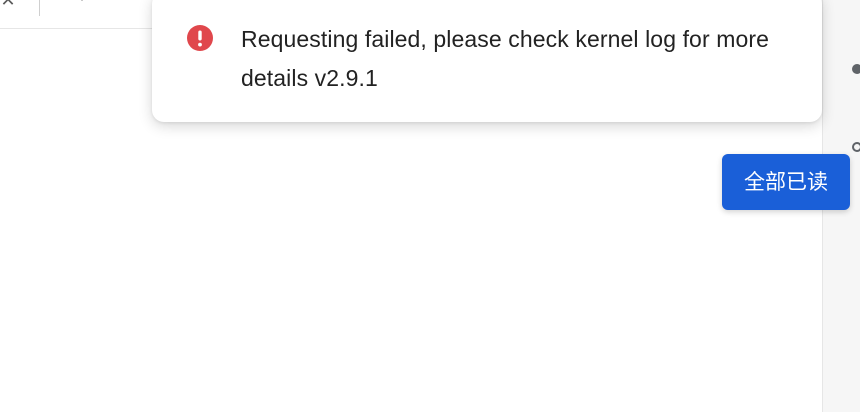 This screenshot has width=860, height=412. What do you see at coordinates (39, 8) in the screenshot?
I see `tab-divider` at bounding box center [39, 8].